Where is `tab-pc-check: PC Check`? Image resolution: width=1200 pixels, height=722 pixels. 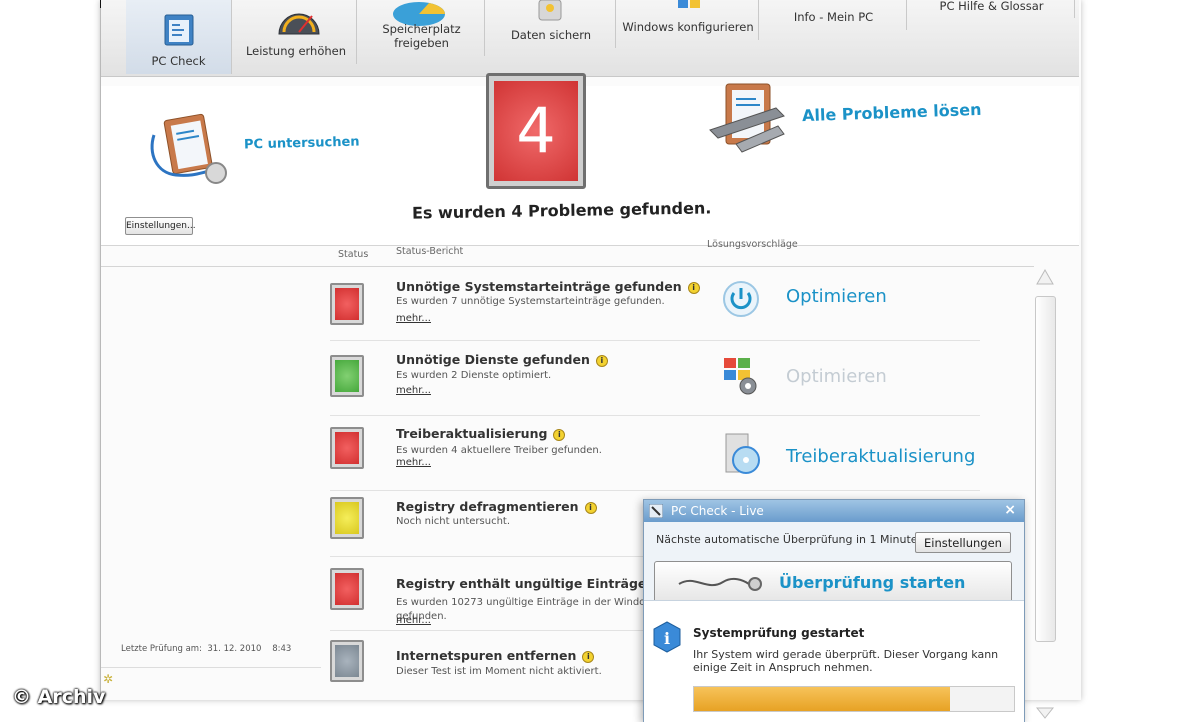 tab-pc-check: PC Check is located at coordinates (179, 37).